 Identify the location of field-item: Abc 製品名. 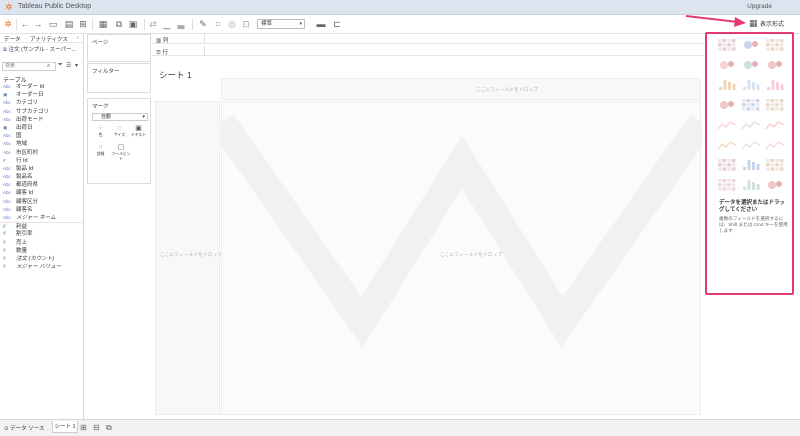
(42, 177).